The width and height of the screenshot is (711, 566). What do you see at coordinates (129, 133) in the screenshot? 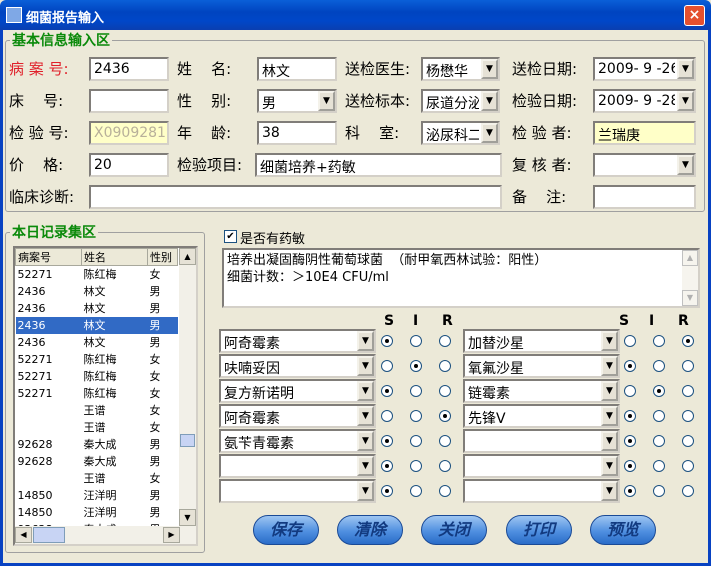
I see `test-no-input: X09092816` at bounding box center [129, 133].